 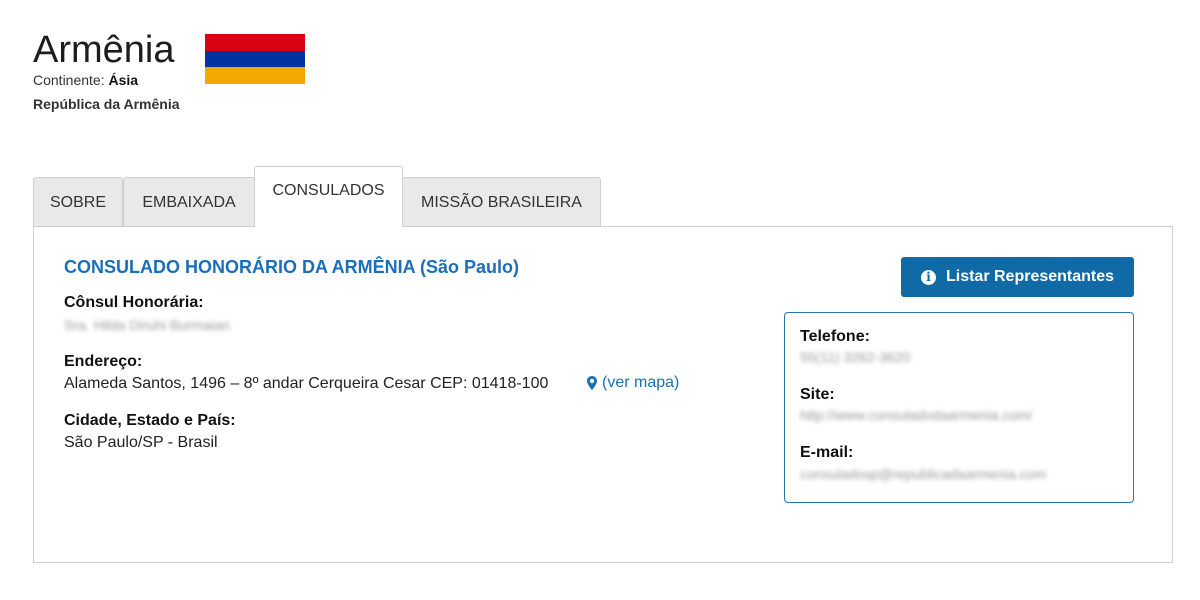 I want to click on continent-label: Continente:, so click(x=69, y=80).